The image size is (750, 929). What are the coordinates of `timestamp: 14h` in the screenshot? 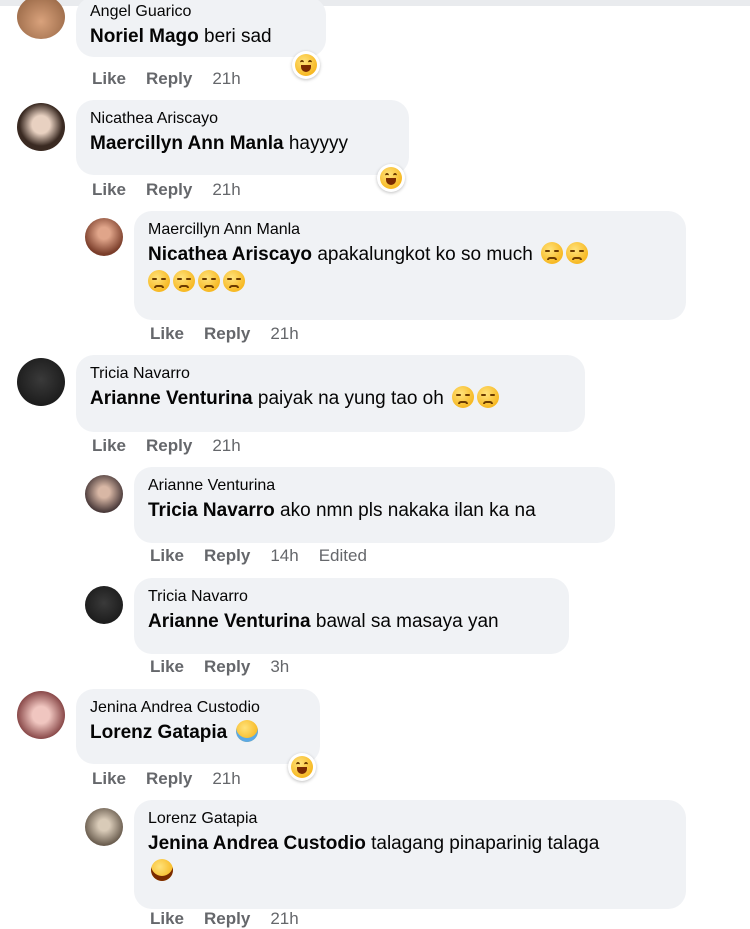 It's located at (284, 555).